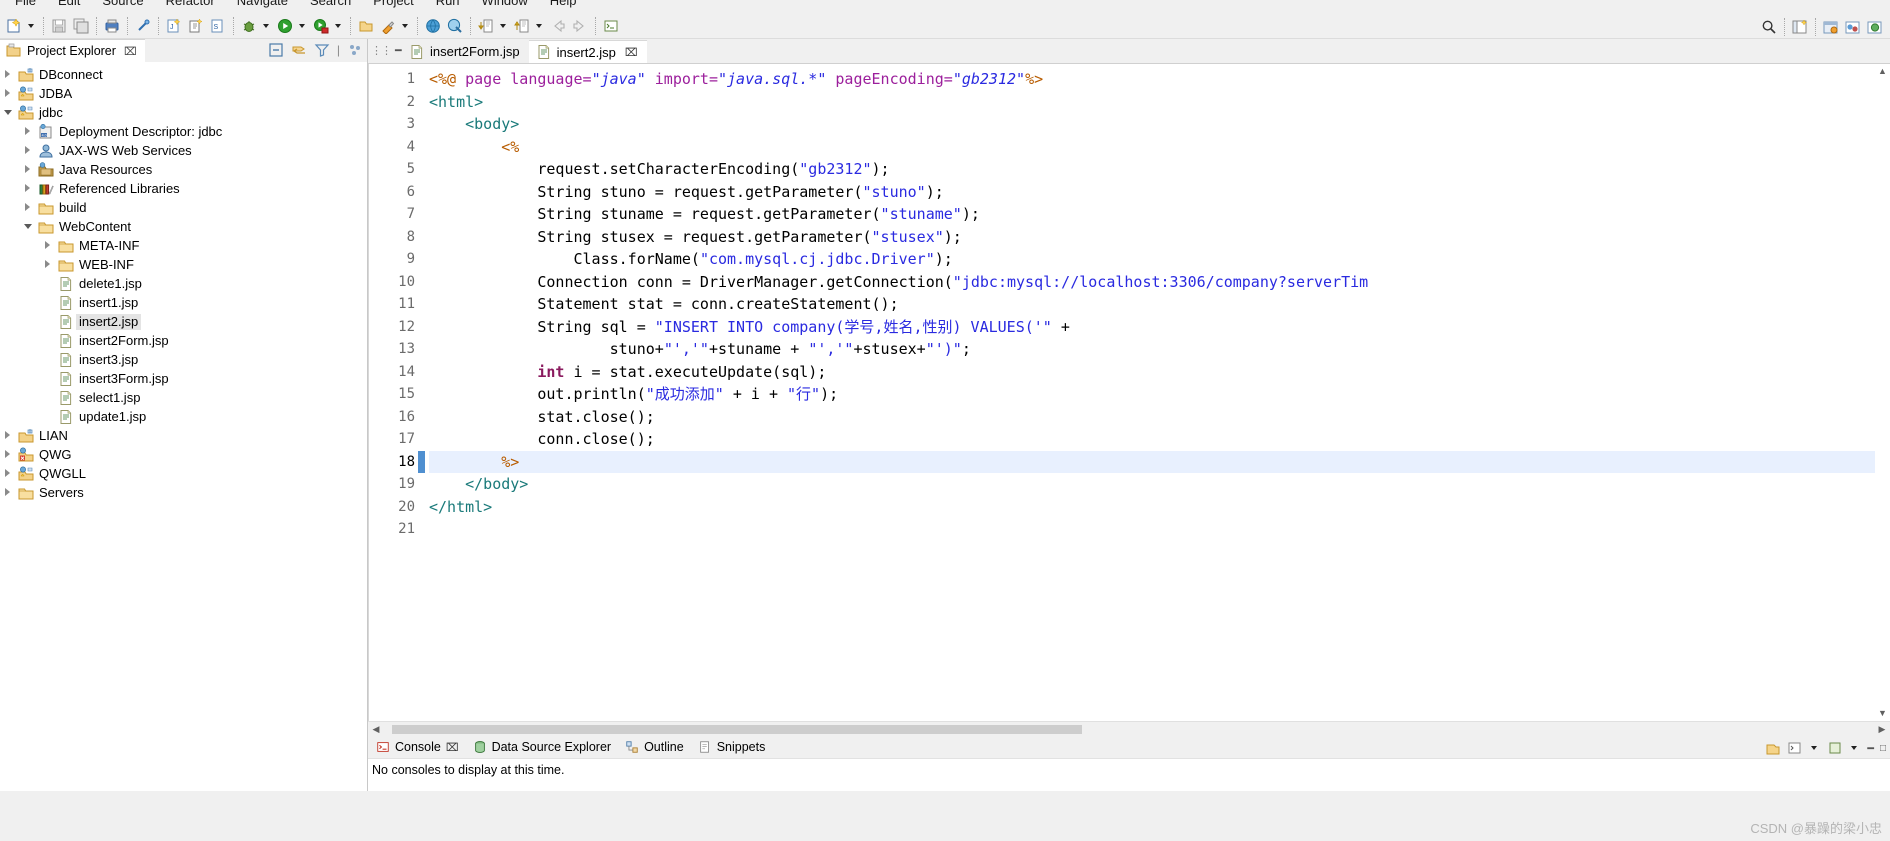 The height and width of the screenshot is (841, 1890). What do you see at coordinates (1159, 349) in the screenshot?
I see `code-line-13: stuno+"','"+stuname + "','"+stusex+"')";` at bounding box center [1159, 349].